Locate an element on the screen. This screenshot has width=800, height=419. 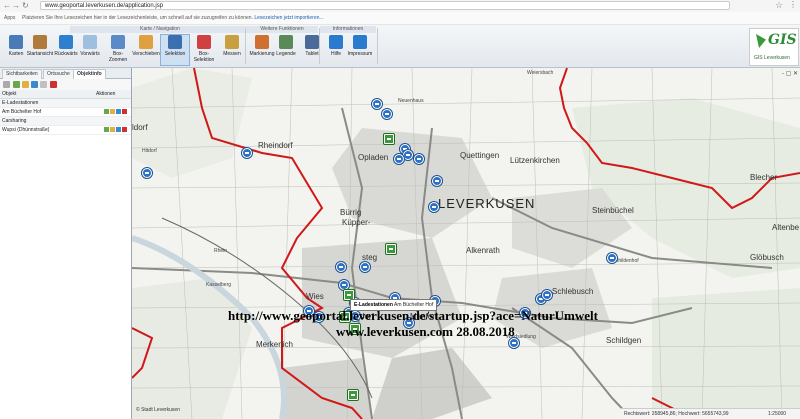
row-actions is located at coordinates (115, 113).